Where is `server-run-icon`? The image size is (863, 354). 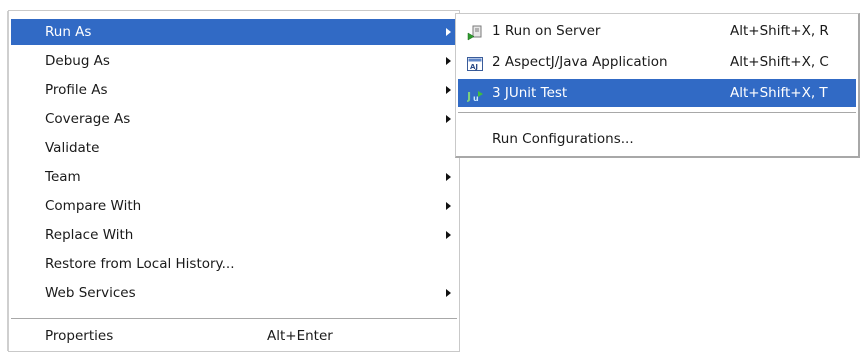
server-run-icon is located at coordinates (475, 32).